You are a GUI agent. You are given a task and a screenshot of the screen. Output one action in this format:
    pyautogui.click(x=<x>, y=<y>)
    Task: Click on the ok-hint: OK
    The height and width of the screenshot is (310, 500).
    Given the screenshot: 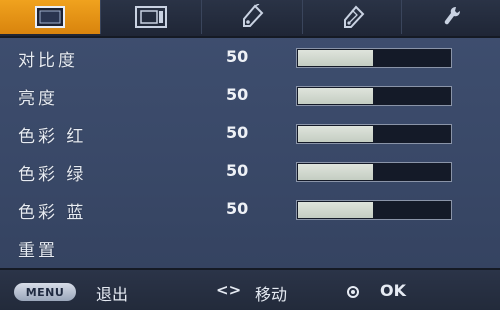 What is the action you would take?
    pyautogui.click(x=393, y=290)
    